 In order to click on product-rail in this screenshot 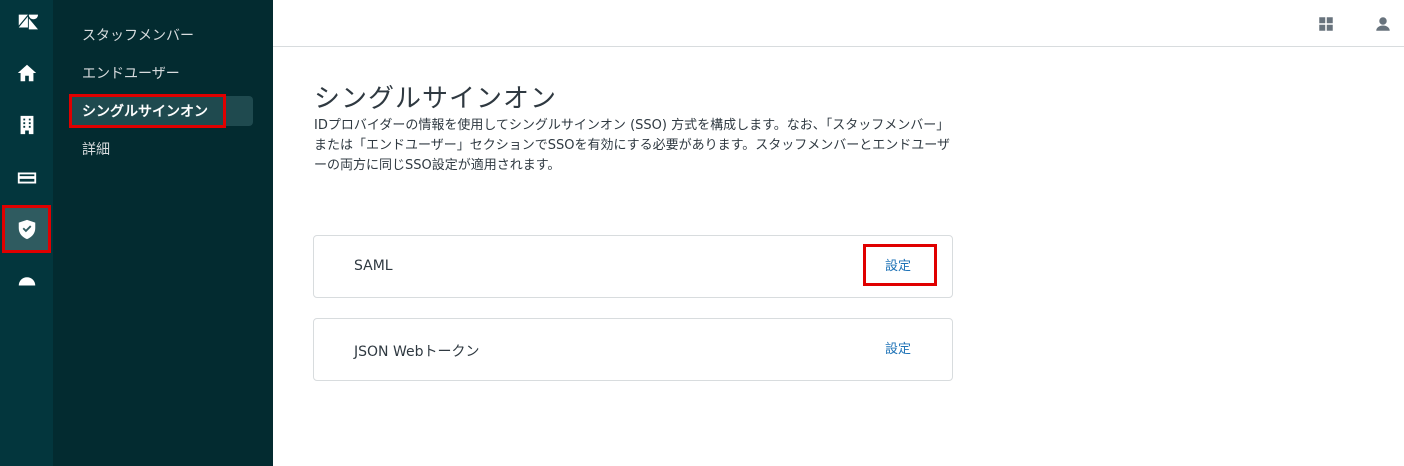, I will do `click(26, 233)`.